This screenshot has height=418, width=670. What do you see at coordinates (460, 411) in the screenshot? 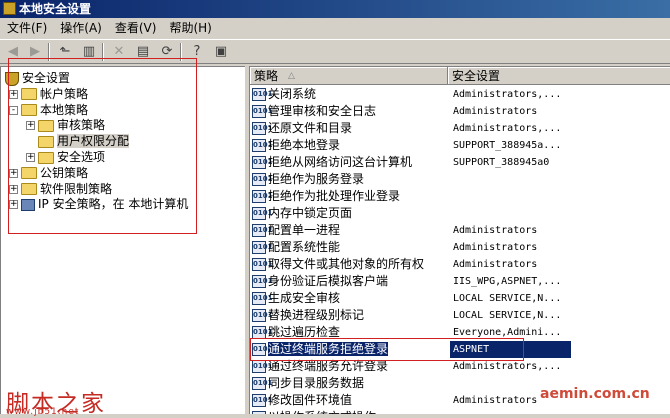
I see `table-row: 0101以操作系统方式操作` at bounding box center [460, 411].